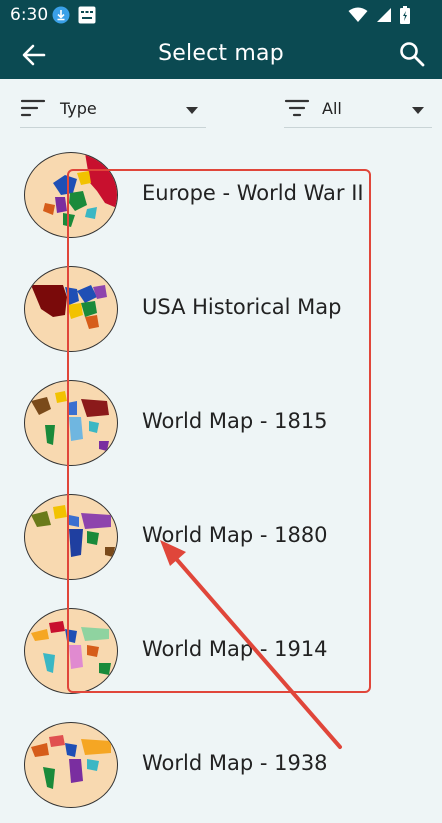 This screenshot has height=823, width=442. What do you see at coordinates (78, 108) in the screenshot?
I see `type-dropdown-label: Type` at bounding box center [78, 108].